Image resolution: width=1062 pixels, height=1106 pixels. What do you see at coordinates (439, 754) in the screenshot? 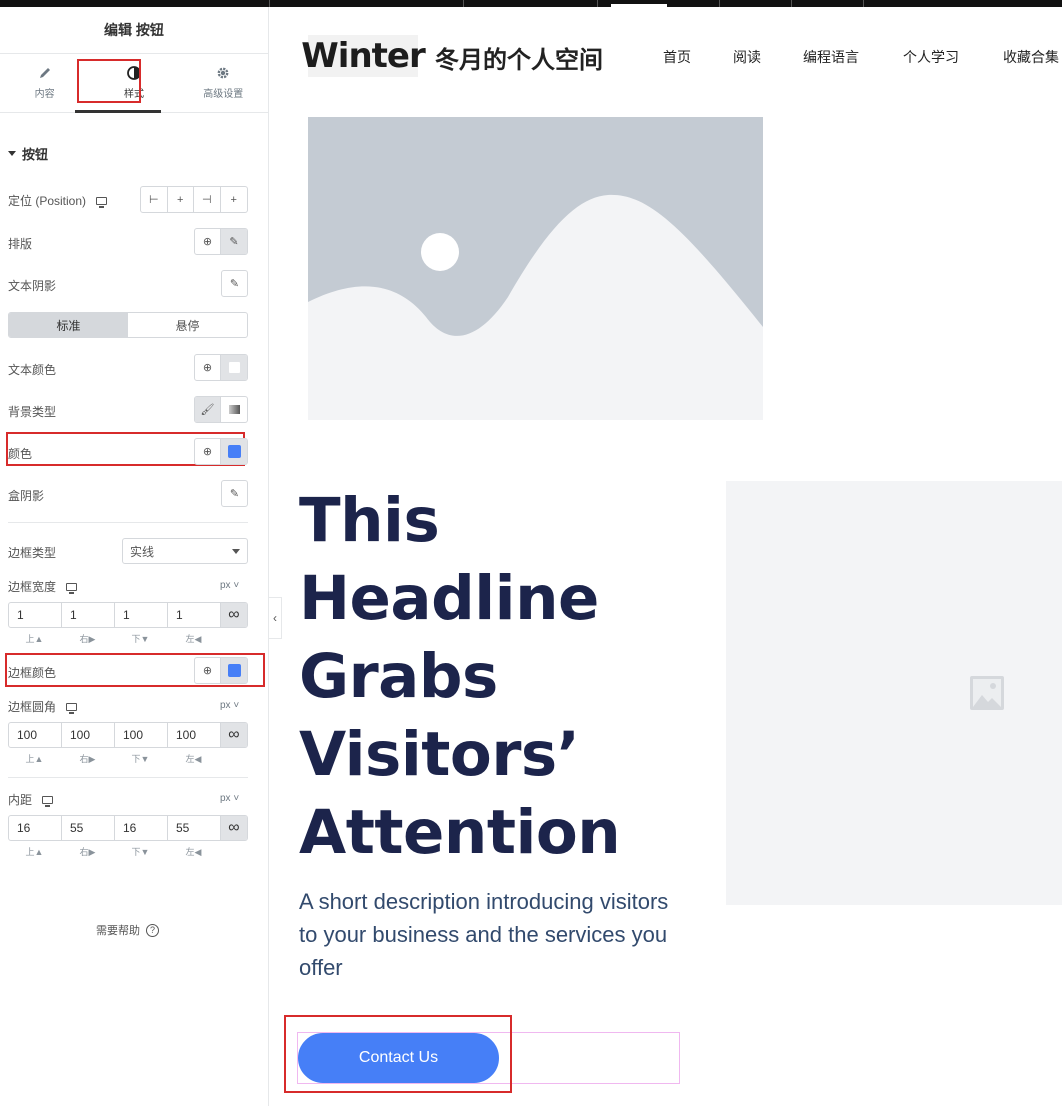
I see `headline-line: Visitors’` at bounding box center [439, 754].